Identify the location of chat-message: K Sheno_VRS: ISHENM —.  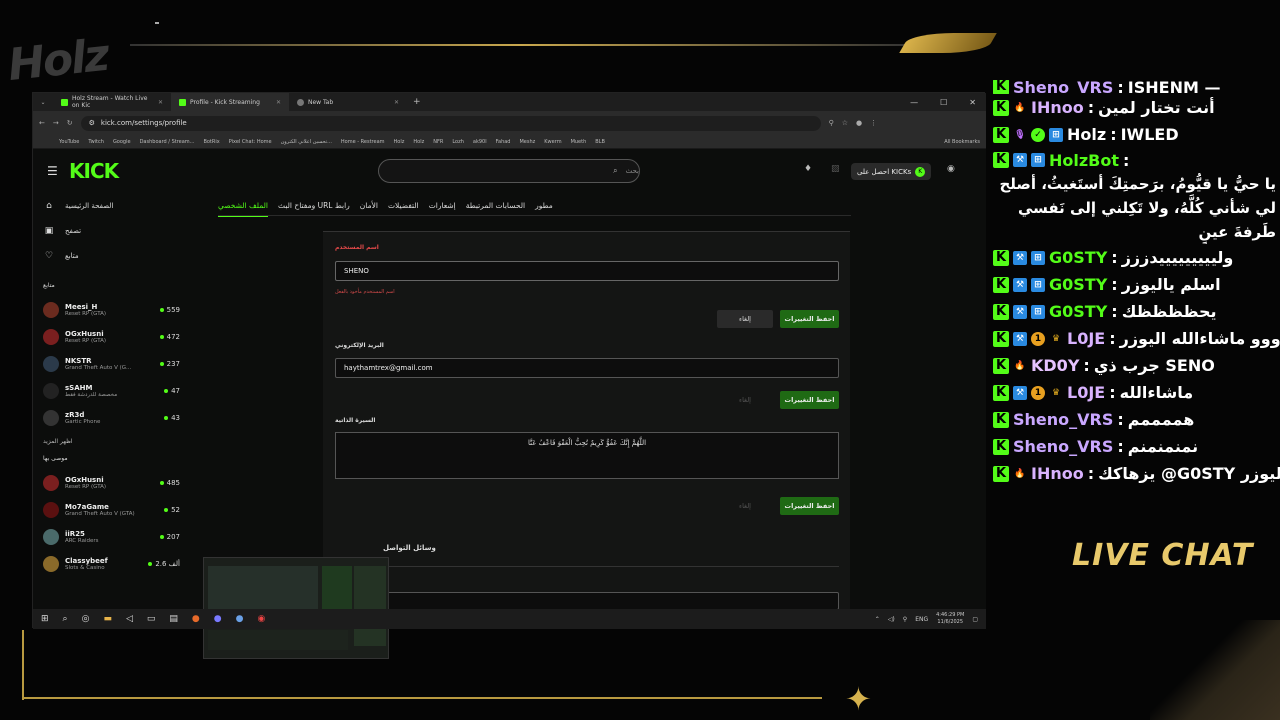
(1136, 87).